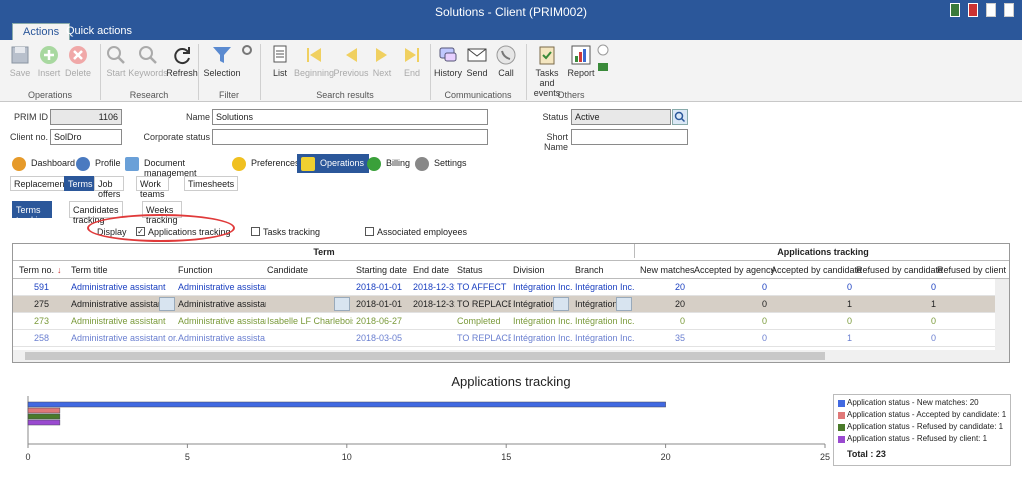 The width and height of the screenshot is (1022, 484). I want to click on col-term-no: Term no., so click(36, 270).